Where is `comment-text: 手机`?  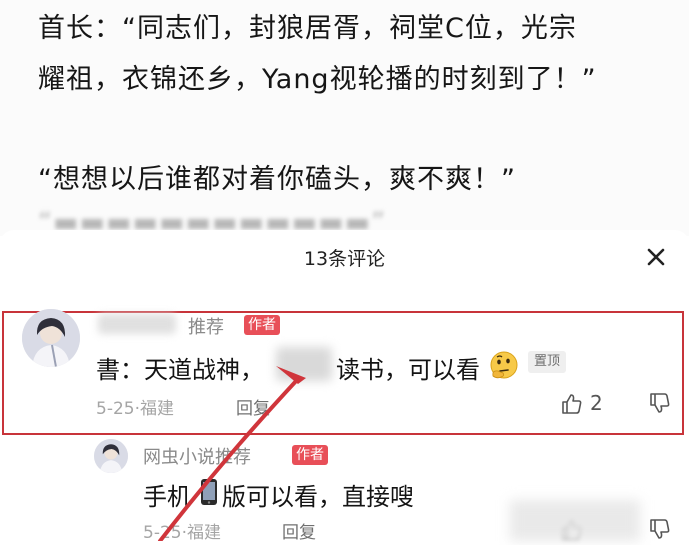
comment-text: 手机 is located at coordinates (167, 497).